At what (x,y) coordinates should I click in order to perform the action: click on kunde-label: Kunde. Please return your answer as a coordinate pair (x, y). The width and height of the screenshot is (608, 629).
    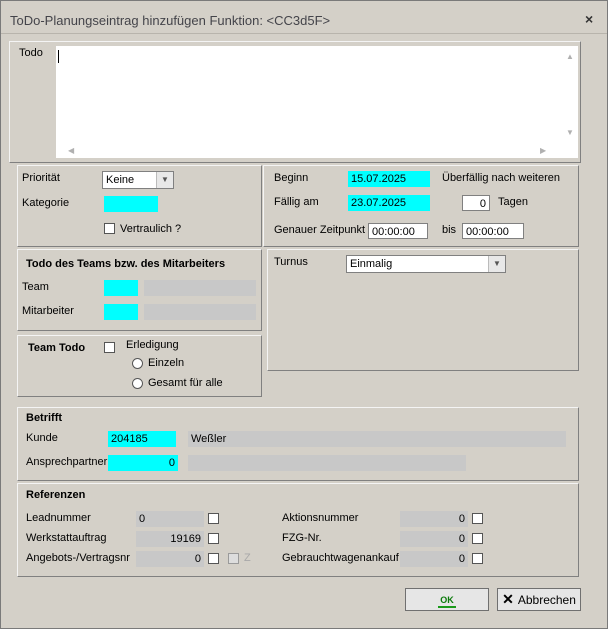
    Looking at the image, I should click on (42, 438).